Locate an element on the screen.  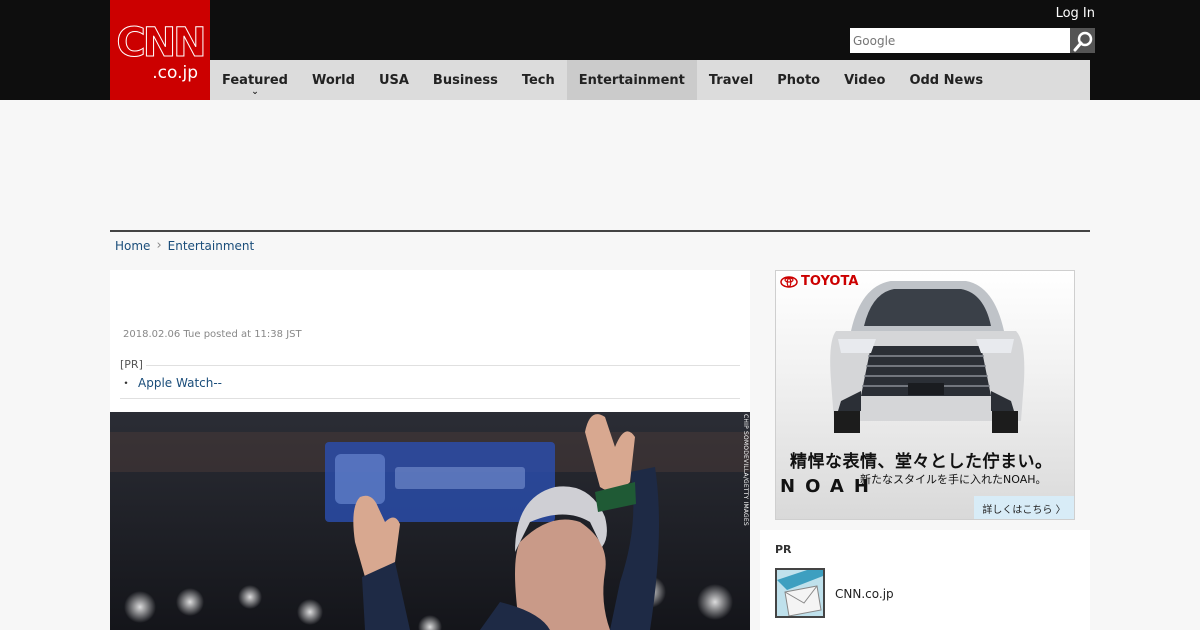
envelope-icon is located at coordinates (800, 593).